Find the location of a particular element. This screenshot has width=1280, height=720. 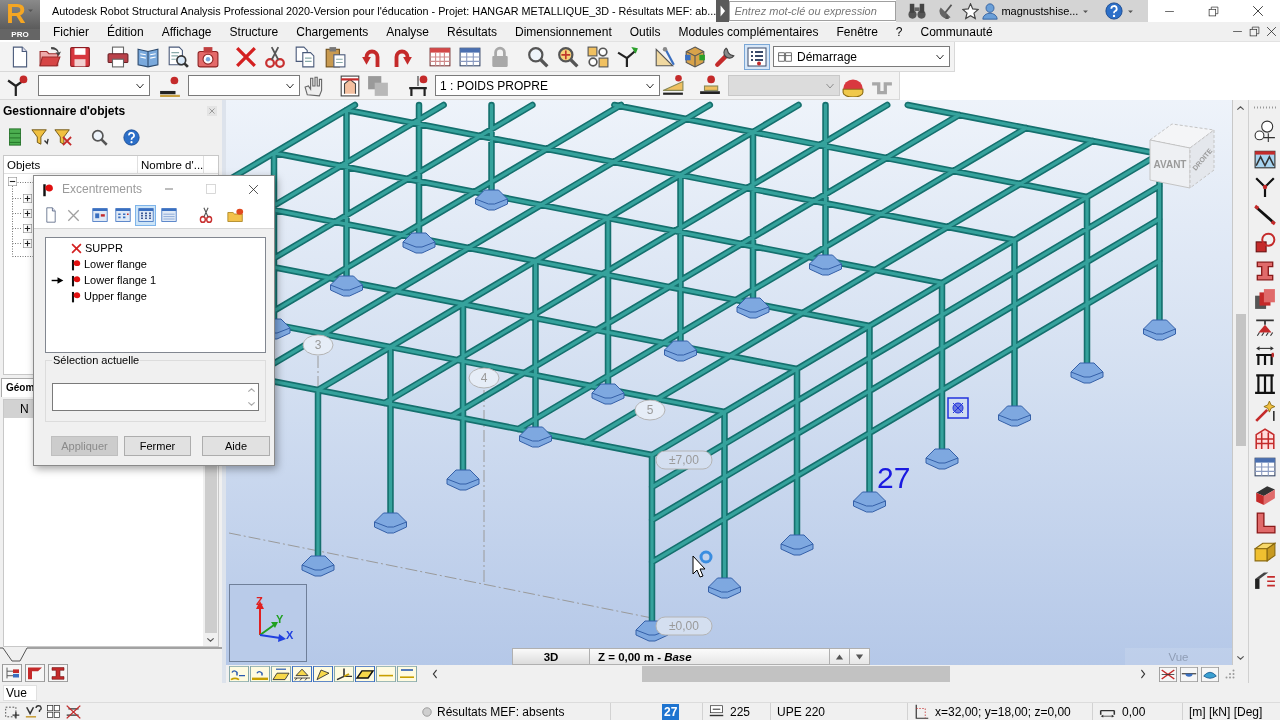

panel-shape-icon is located at coordinates (365, 674).